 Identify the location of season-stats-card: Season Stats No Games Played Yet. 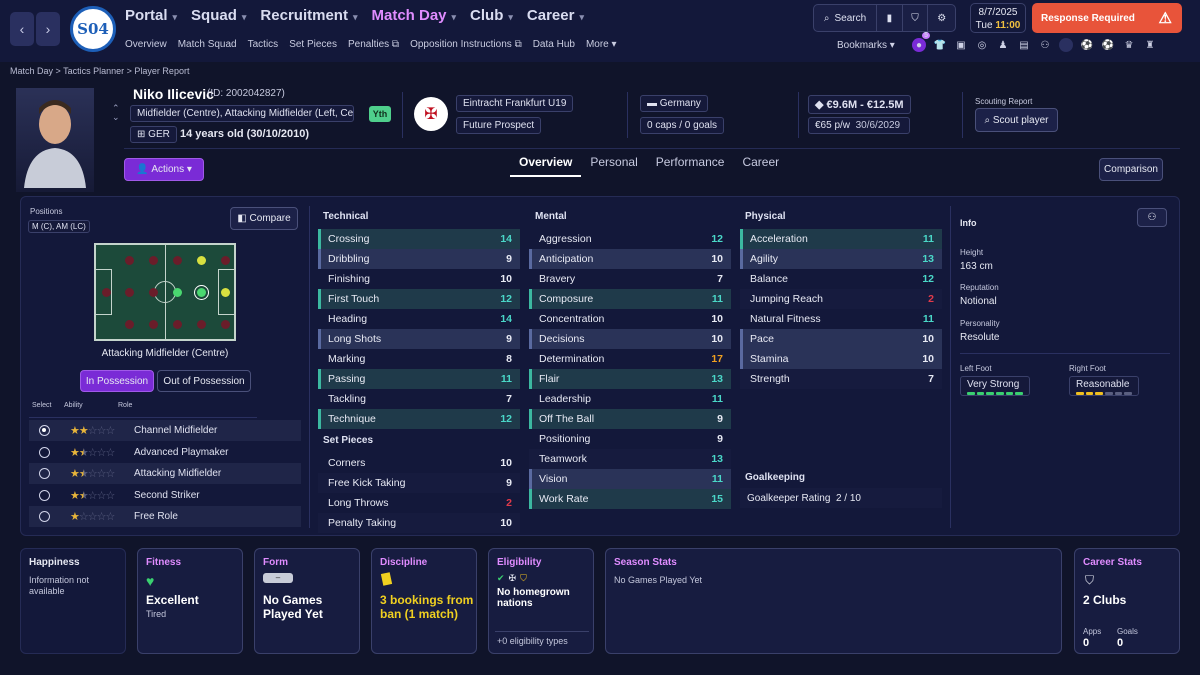
(833, 601).